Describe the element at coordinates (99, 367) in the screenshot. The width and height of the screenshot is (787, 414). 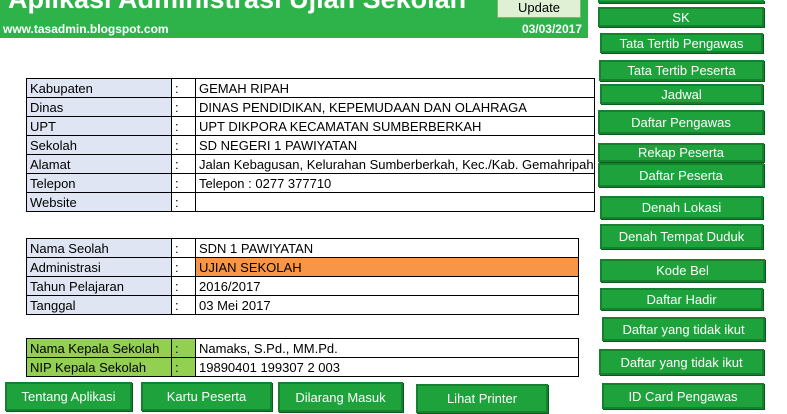
I see `nip-kepala-label: NIP Kepala Sekolah` at that location.